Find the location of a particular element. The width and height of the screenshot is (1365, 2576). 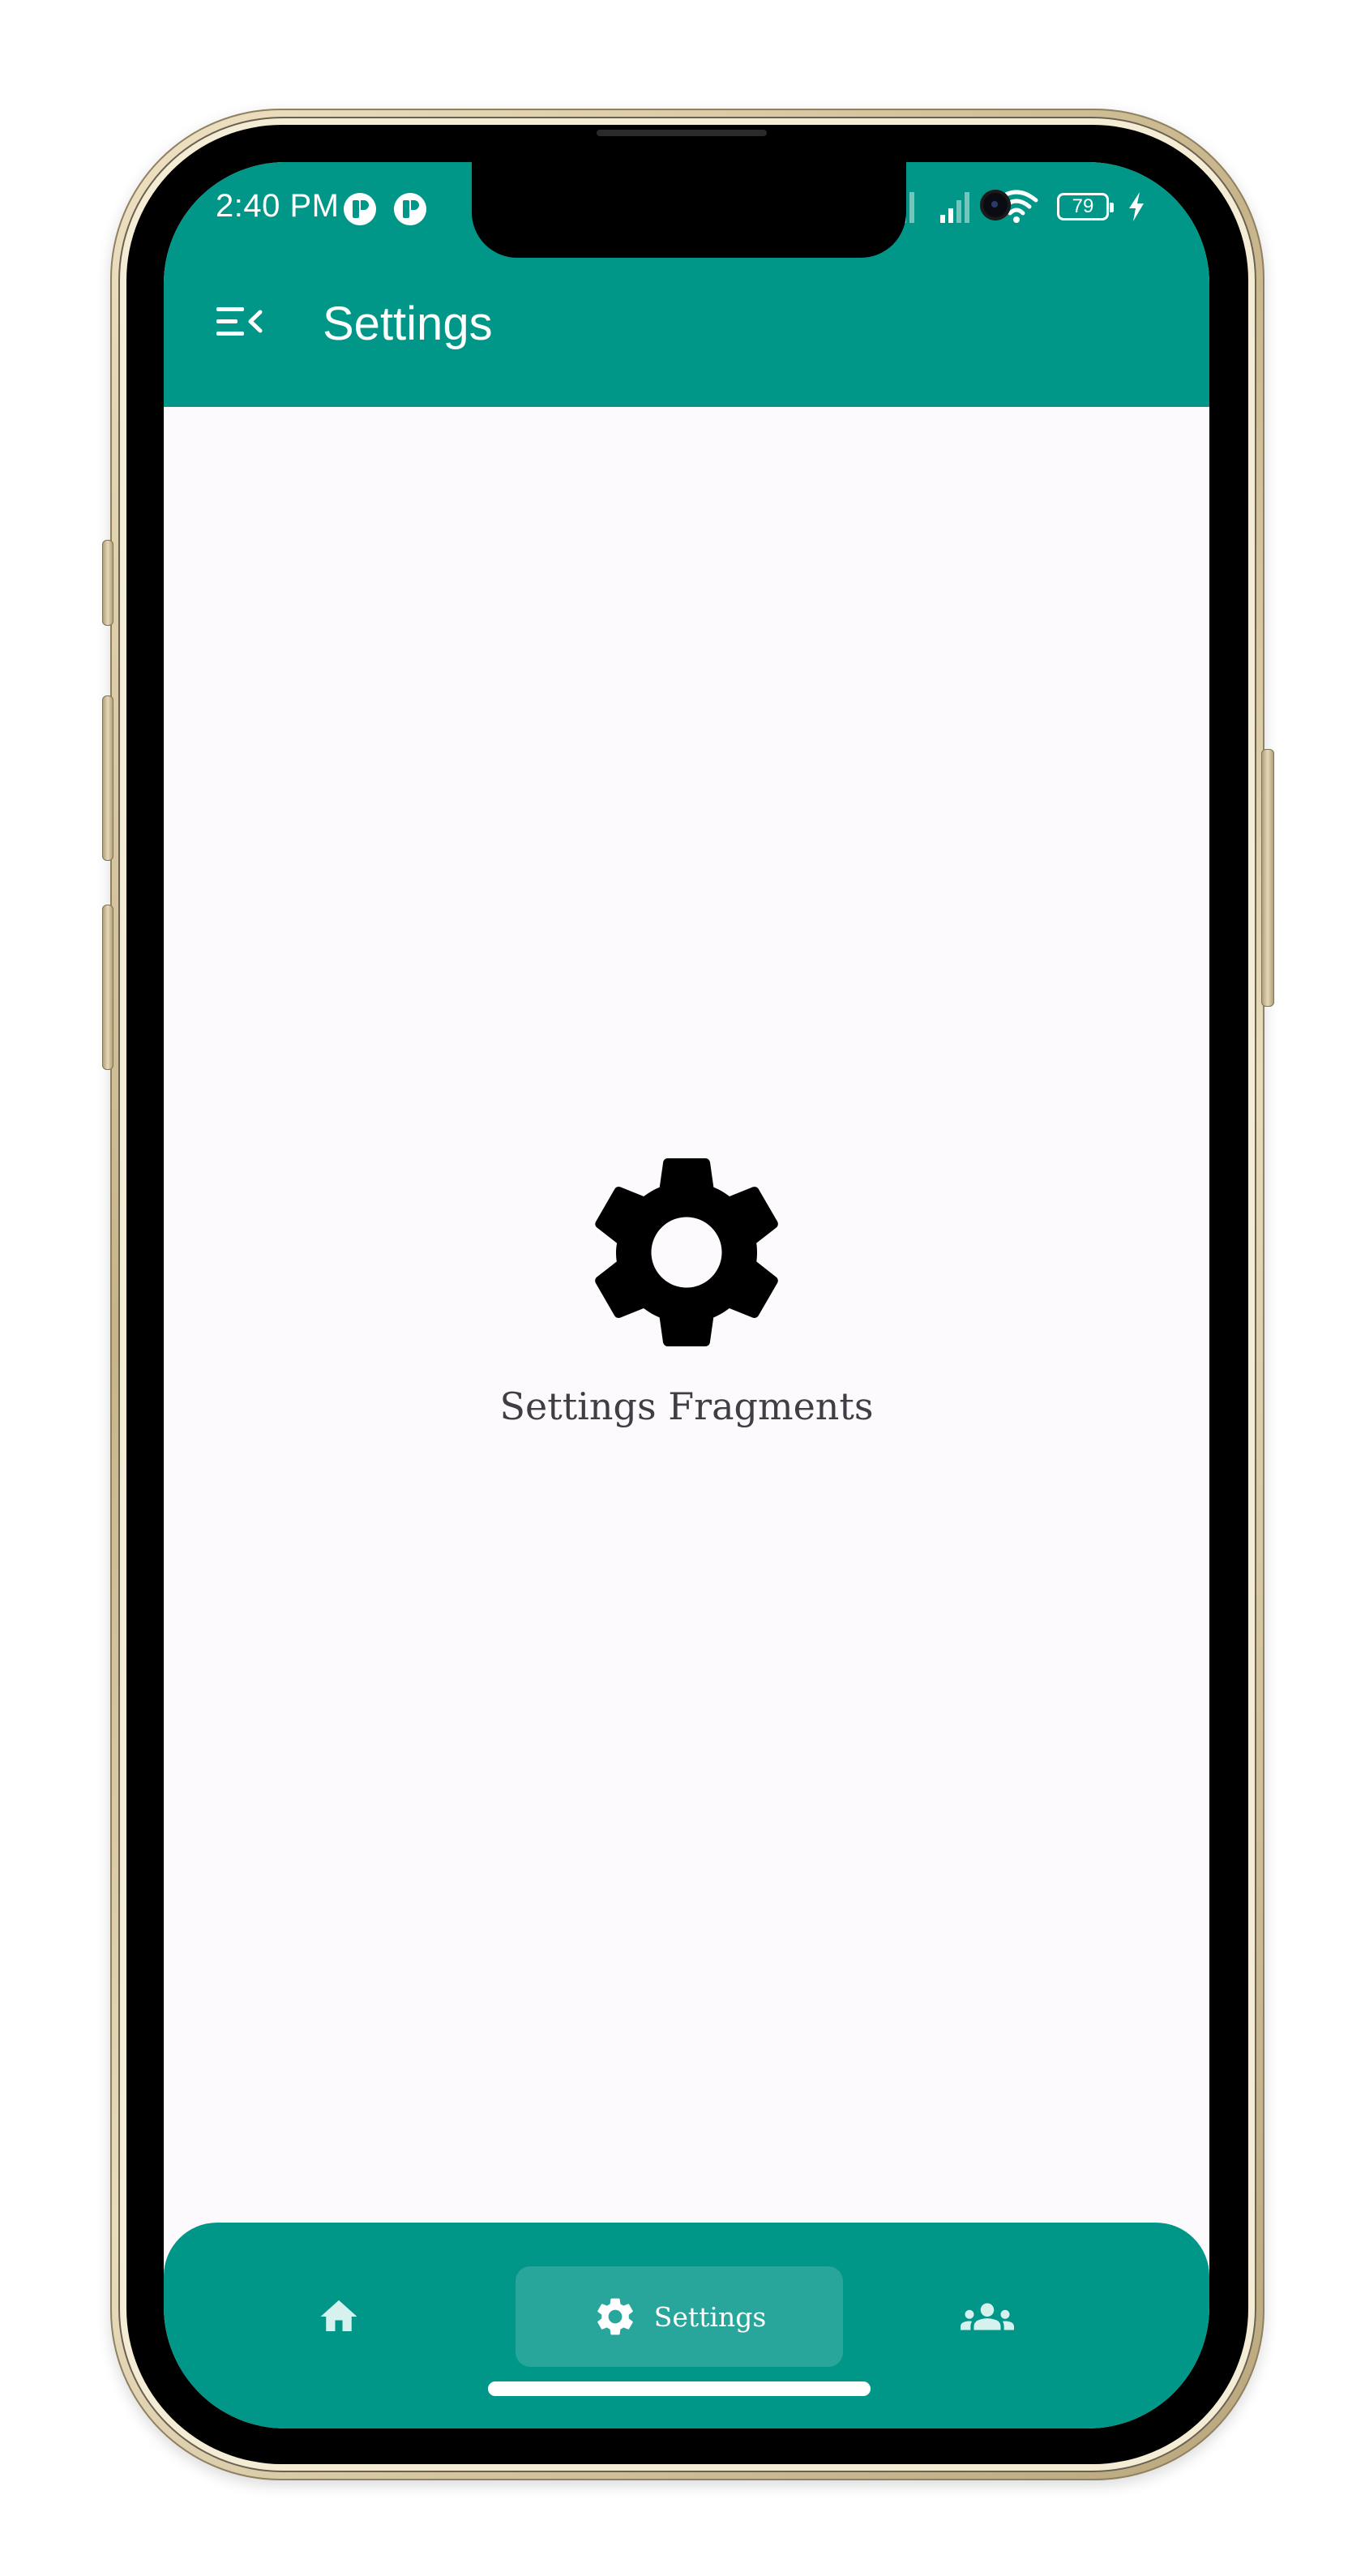

group-icon is located at coordinates (987, 2316).